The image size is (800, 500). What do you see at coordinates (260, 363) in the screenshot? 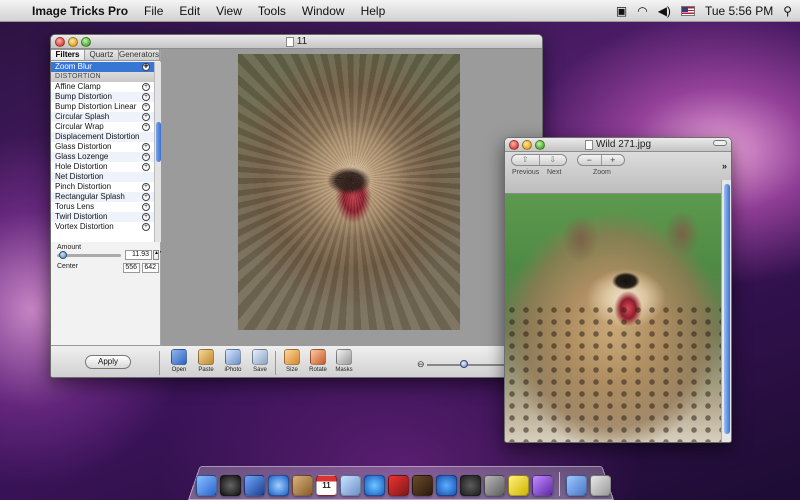
I see `save-tool: Save` at bounding box center [260, 363].